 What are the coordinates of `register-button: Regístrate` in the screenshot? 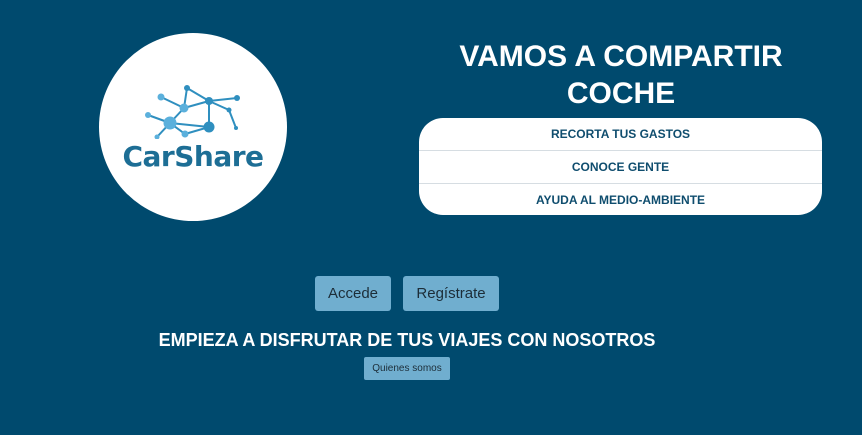 It's located at (451, 293).